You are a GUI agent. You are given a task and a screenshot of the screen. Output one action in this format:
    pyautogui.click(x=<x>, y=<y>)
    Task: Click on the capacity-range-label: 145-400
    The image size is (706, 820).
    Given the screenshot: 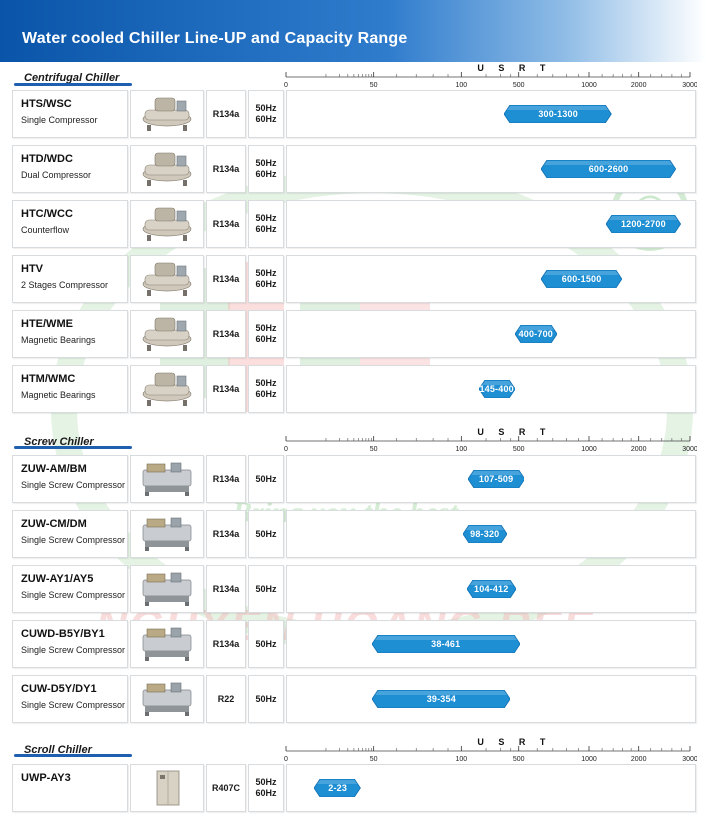 What is the action you would take?
    pyautogui.click(x=496, y=389)
    